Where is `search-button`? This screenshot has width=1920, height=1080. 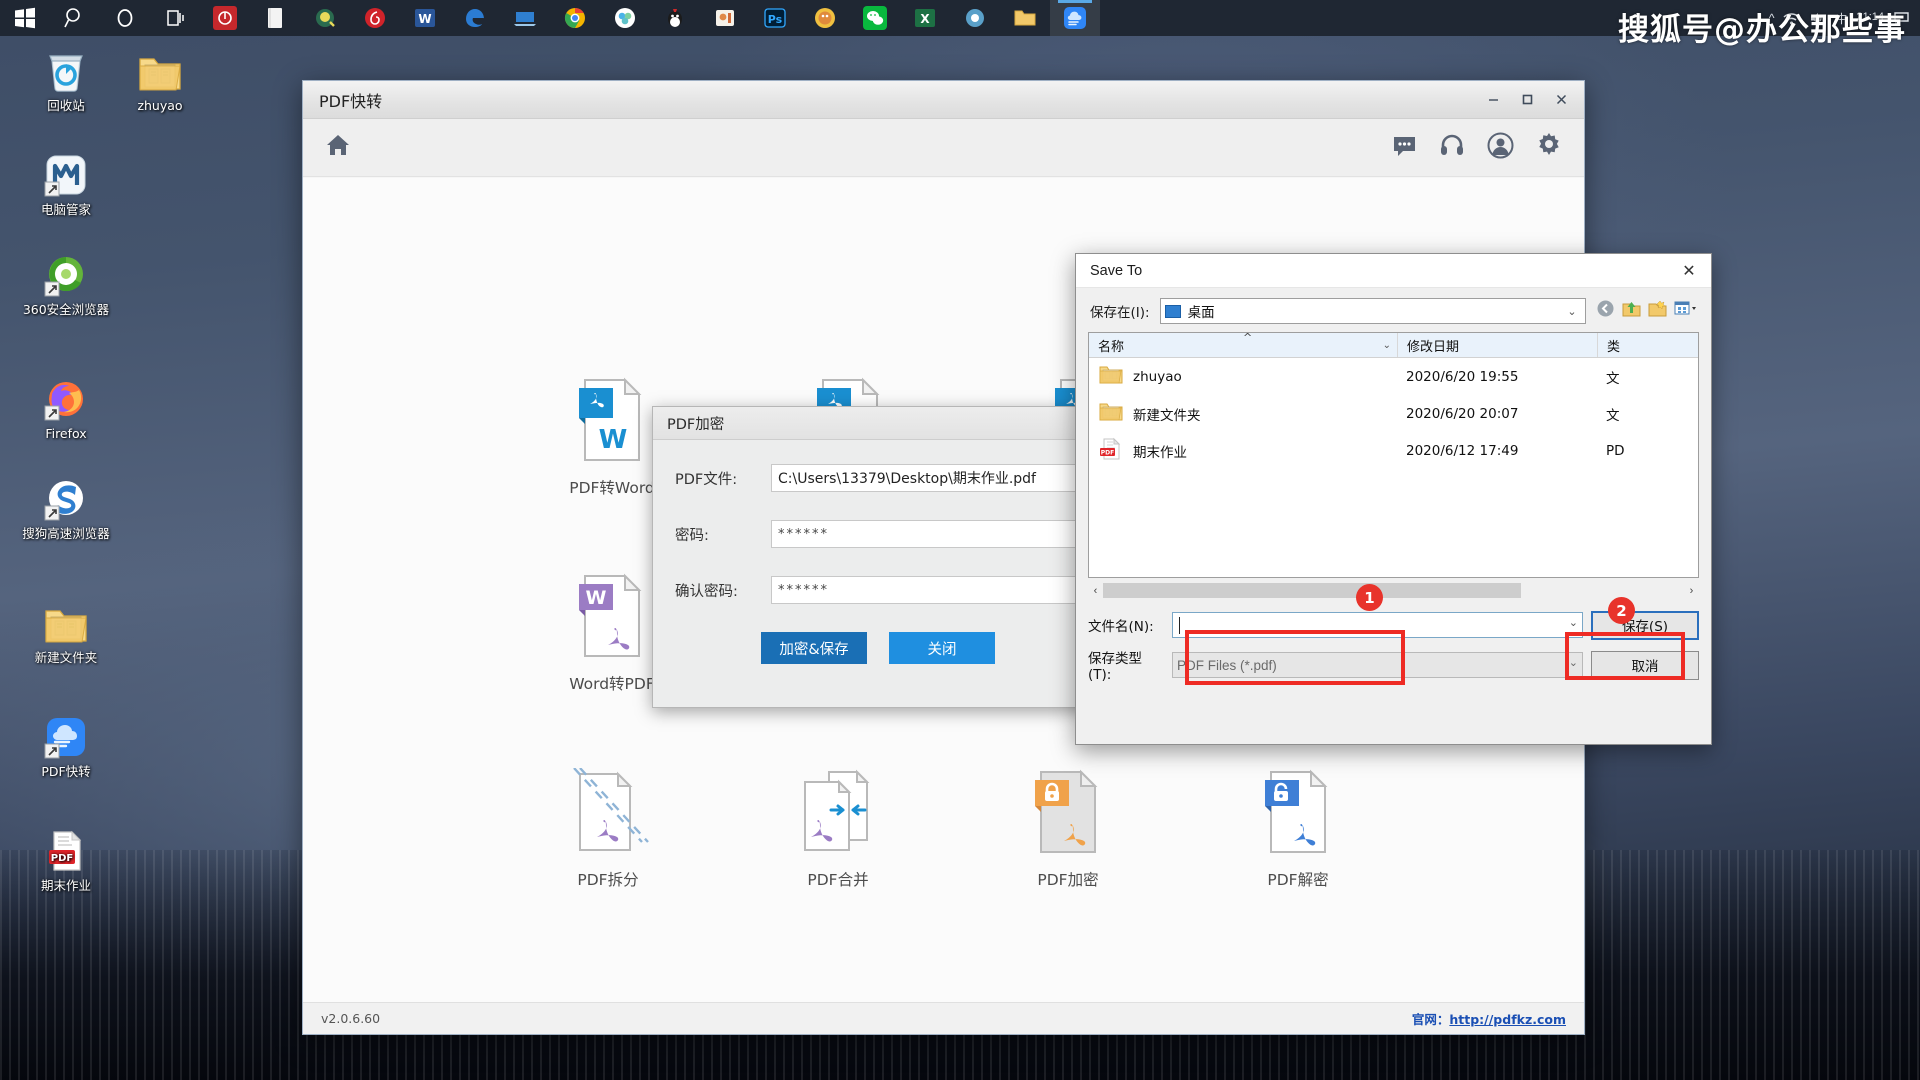
search-button is located at coordinates (75, 18).